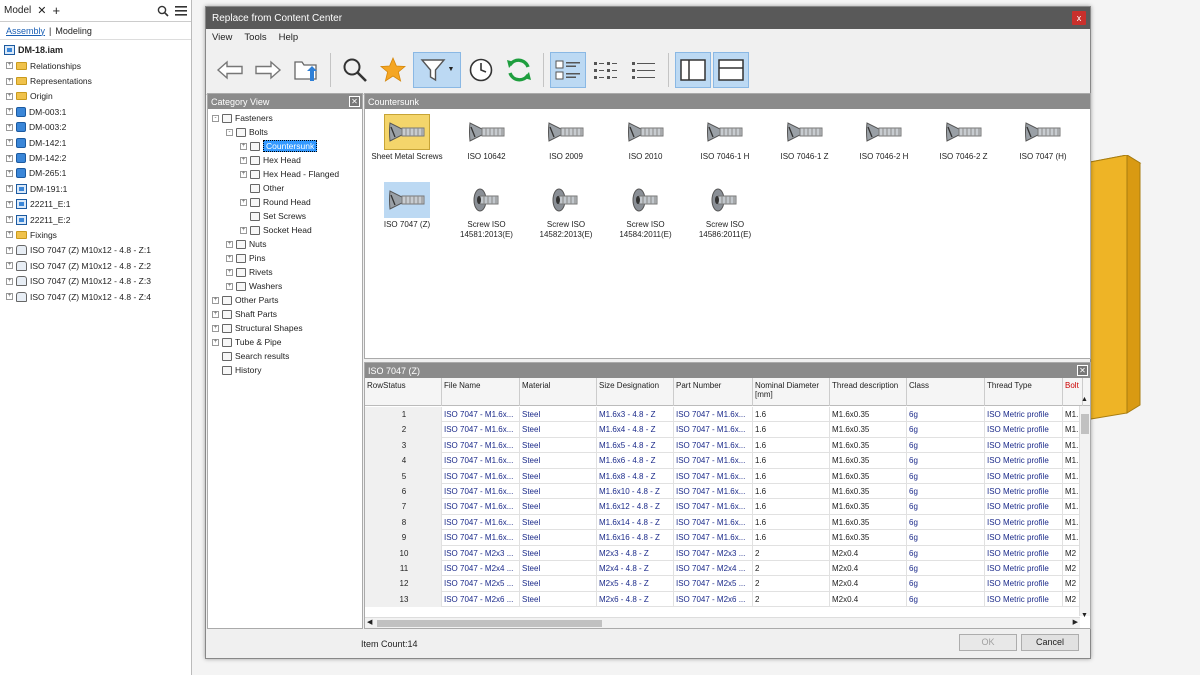 This screenshot has height=675, width=1200. I want to click on gallery-item: ISO 7046-2 Z, so click(964, 145).